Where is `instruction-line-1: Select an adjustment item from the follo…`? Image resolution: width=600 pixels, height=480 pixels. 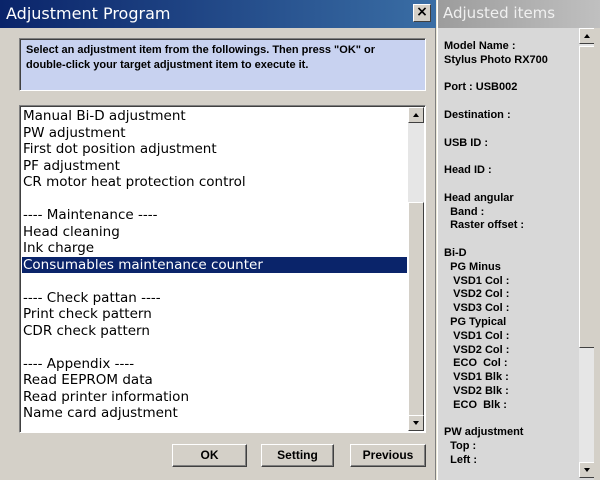 instruction-line-1: Select an adjustment item from the follo… is located at coordinates (201, 50).